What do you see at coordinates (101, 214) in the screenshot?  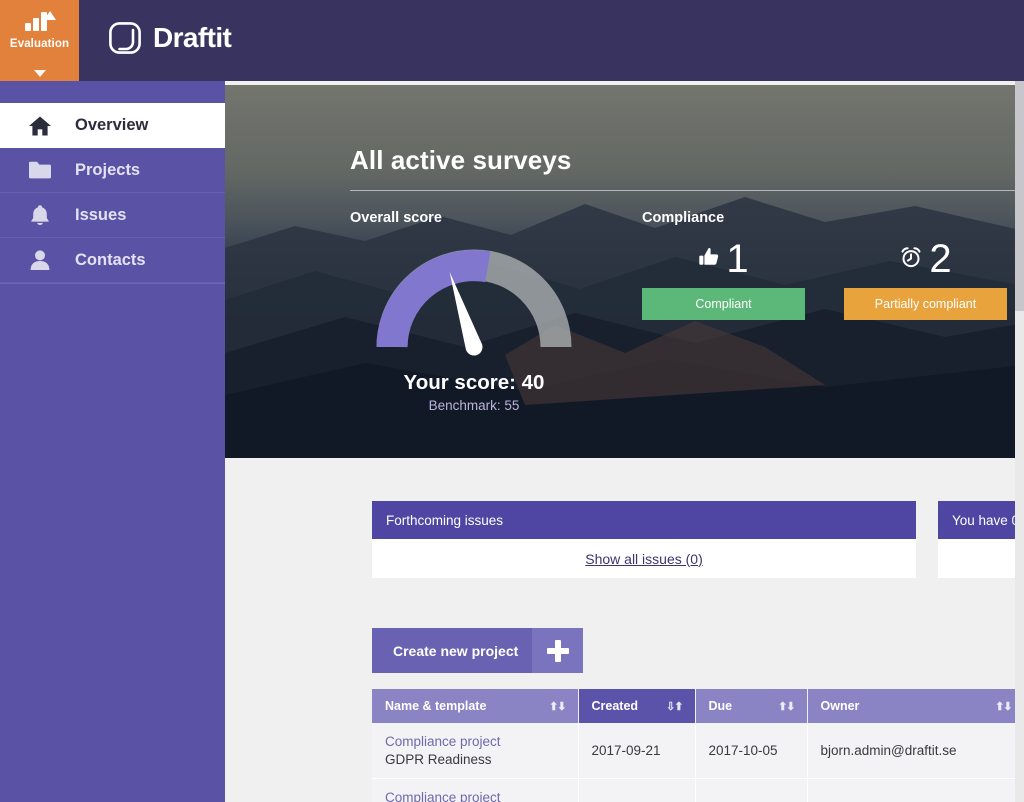 I see `sidebar-item-label: Issues` at bounding box center [101, 214].